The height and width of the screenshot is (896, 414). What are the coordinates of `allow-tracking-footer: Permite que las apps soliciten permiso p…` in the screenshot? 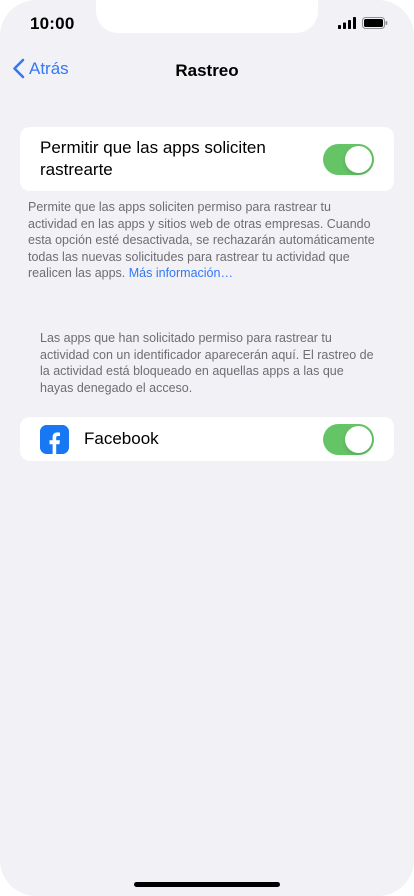 It's located at (203, 240).